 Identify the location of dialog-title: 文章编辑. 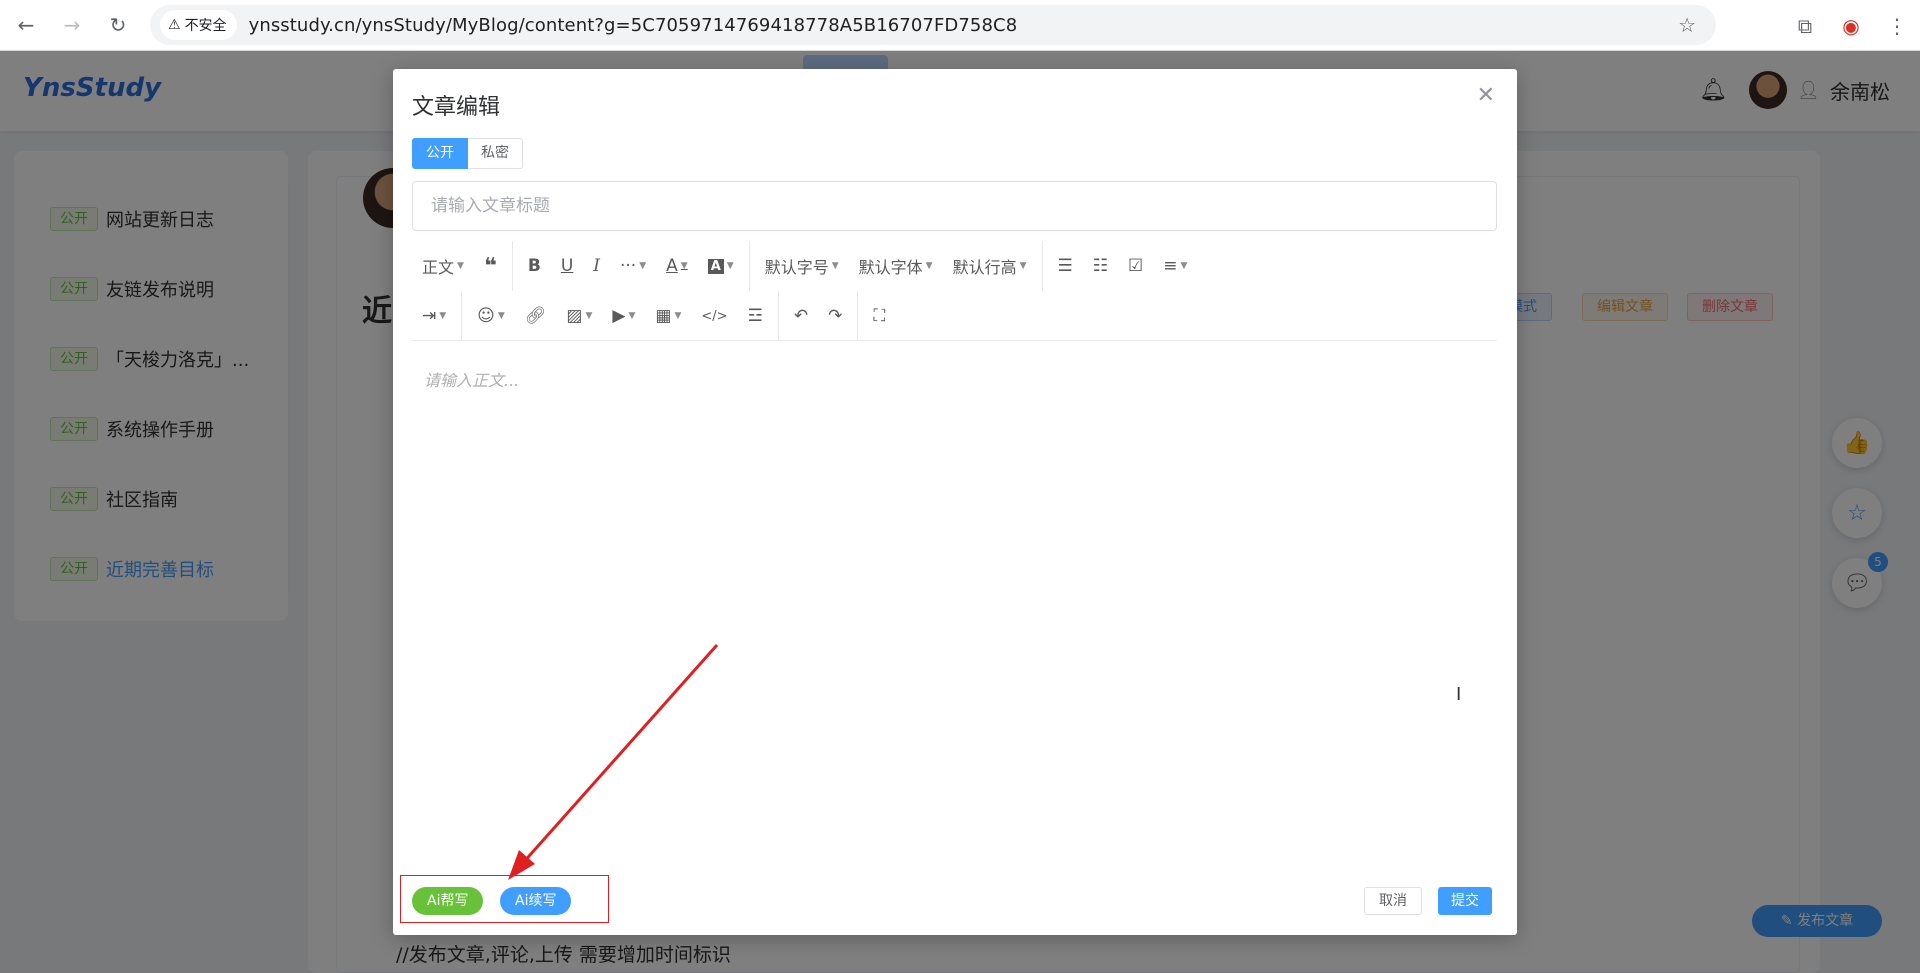
(456, 107).